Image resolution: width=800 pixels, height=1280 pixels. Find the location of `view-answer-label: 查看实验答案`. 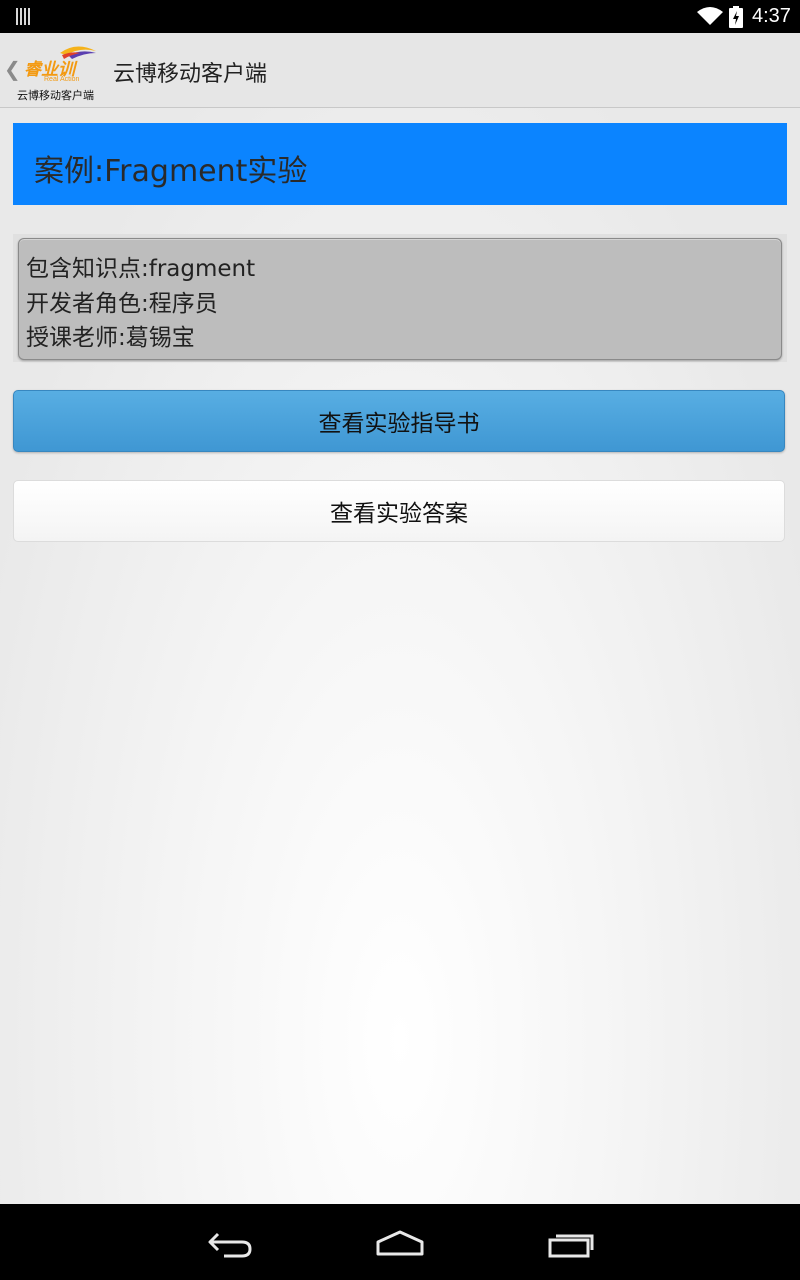

view-answer-label: 查看实验答案 is located at coordinates (399, 514).